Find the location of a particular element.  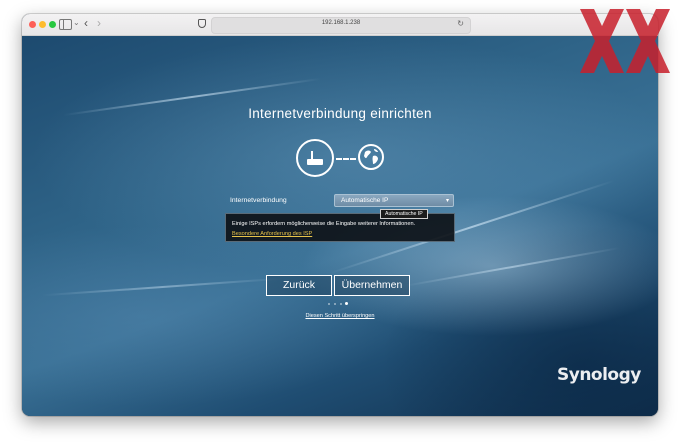

page-title: Internetverbindung einrichten is located at coordinates (340, 113).